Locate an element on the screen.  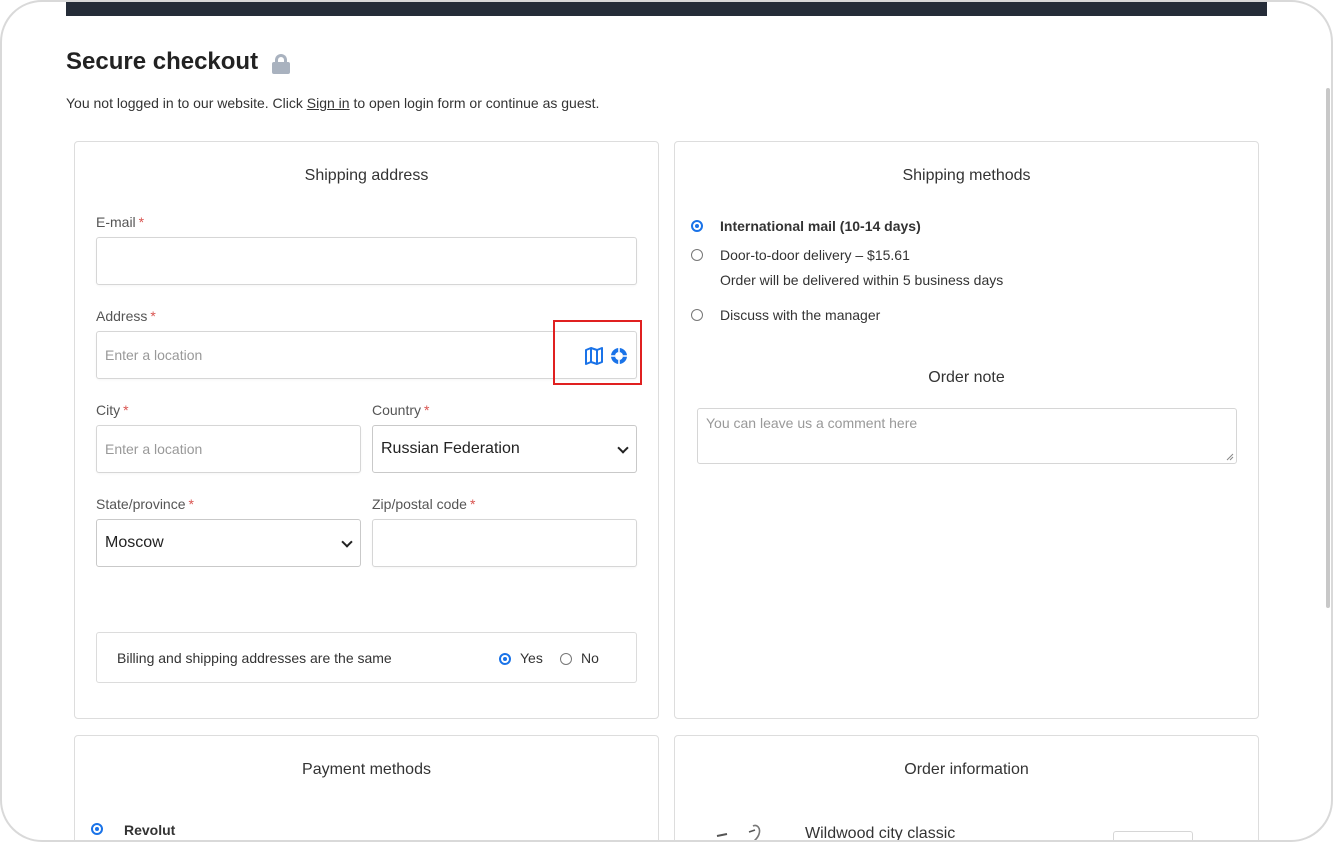
address-tools-highlight is located at coordinates (597, 352).